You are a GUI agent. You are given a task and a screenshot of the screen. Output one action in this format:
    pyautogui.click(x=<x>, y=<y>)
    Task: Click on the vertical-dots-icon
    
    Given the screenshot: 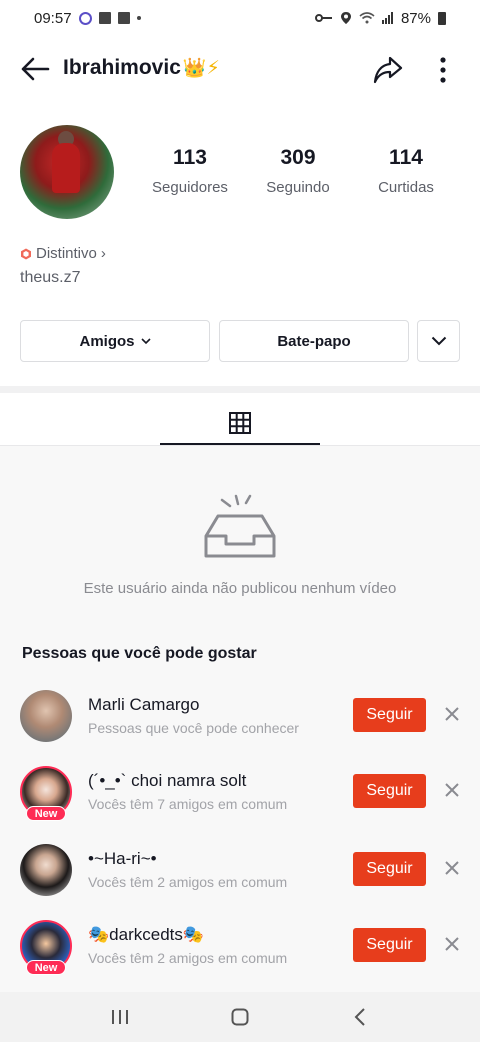 What is the action you would take?
    pyautogui.click(x=443, y=70)
    